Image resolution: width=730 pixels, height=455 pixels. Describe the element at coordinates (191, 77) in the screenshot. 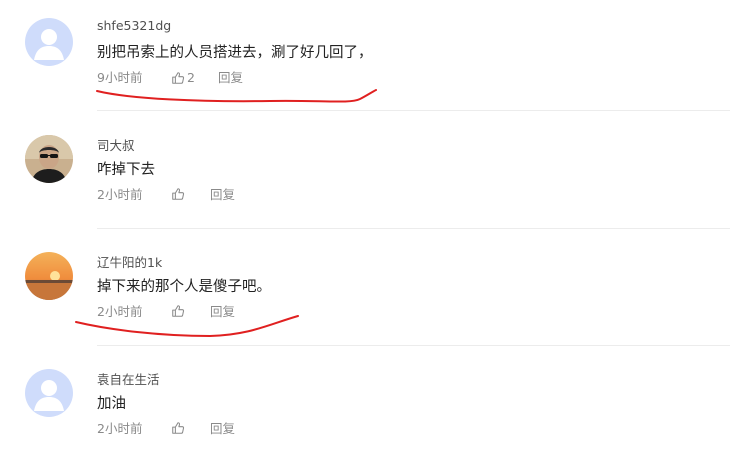

I see `like-count: 2` at that location.